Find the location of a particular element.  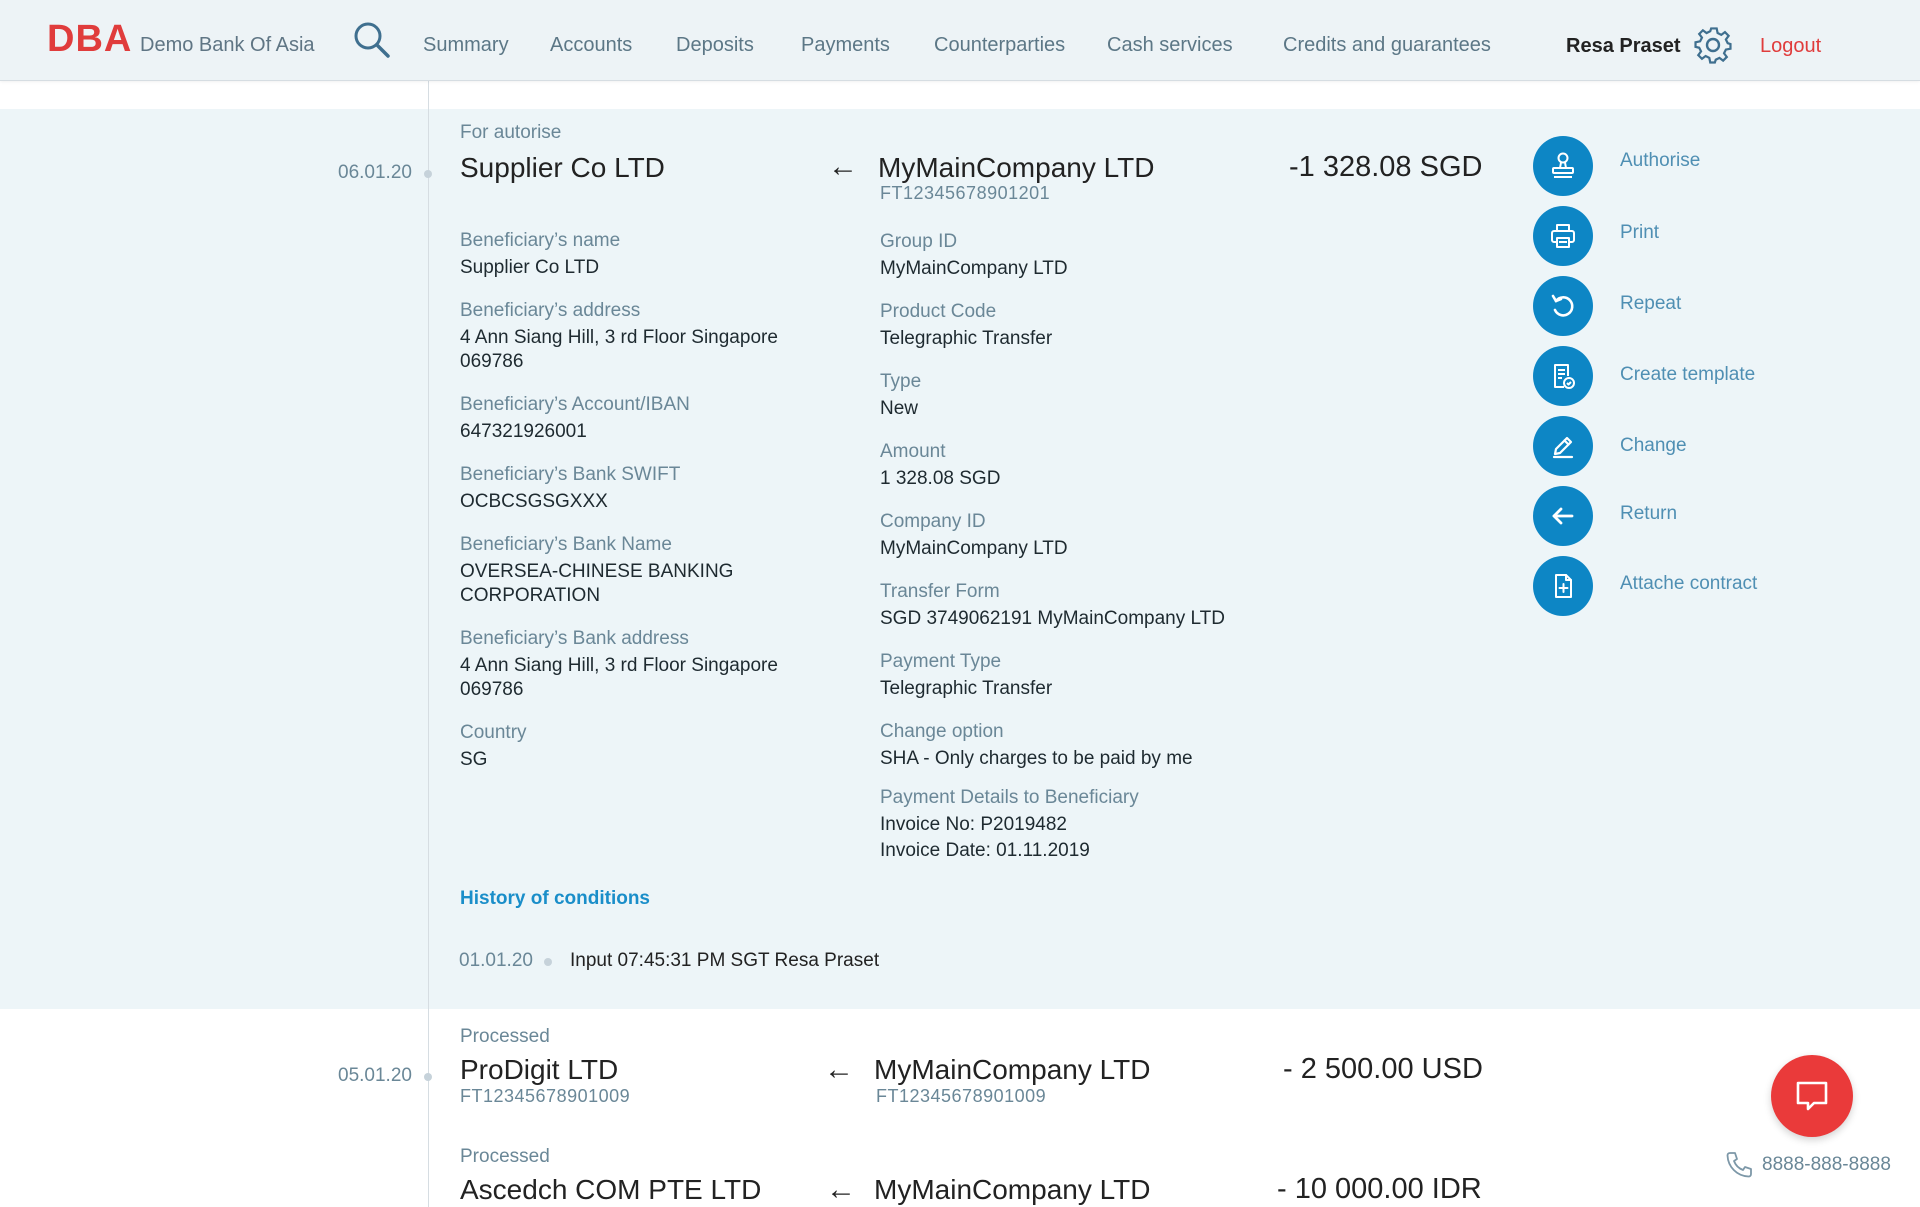

transaction-status: Processed is located at coordinates (505, 1156).